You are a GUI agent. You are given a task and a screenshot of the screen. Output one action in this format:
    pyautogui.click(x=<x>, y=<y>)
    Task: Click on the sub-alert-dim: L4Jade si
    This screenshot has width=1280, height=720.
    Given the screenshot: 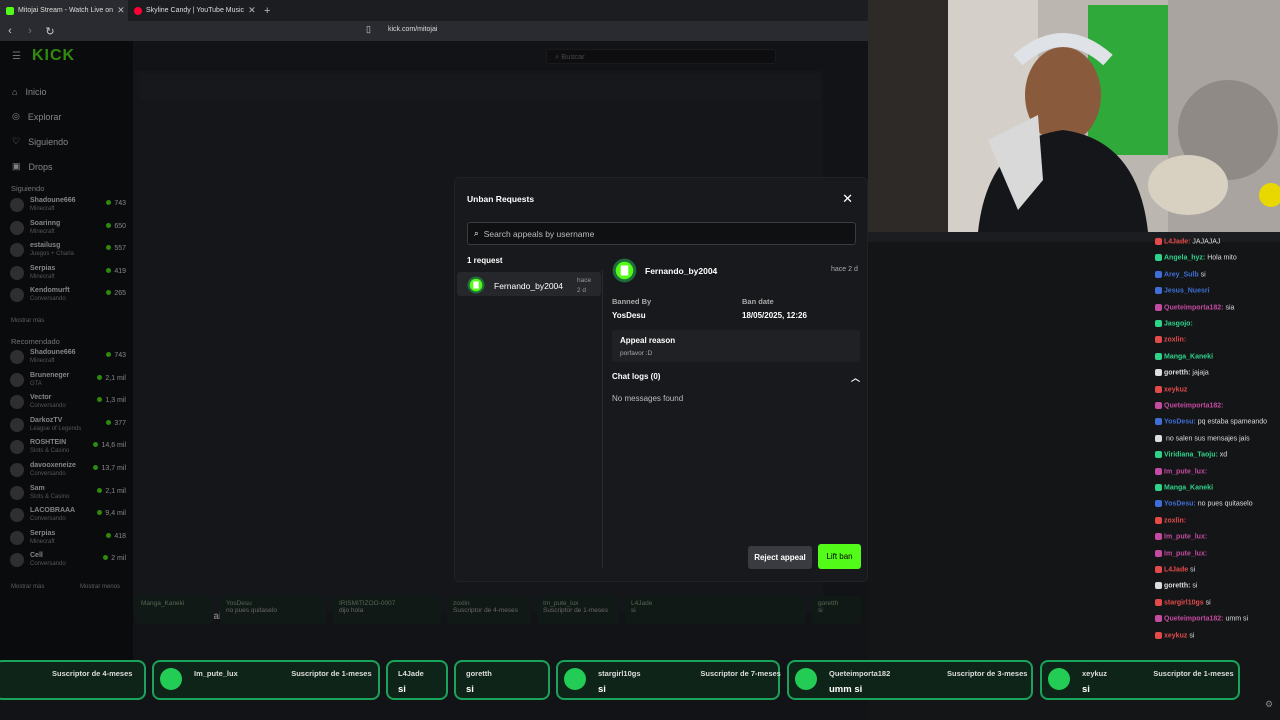 What is the action you would take?
    pyautogui.click(x=715, y=610)
    